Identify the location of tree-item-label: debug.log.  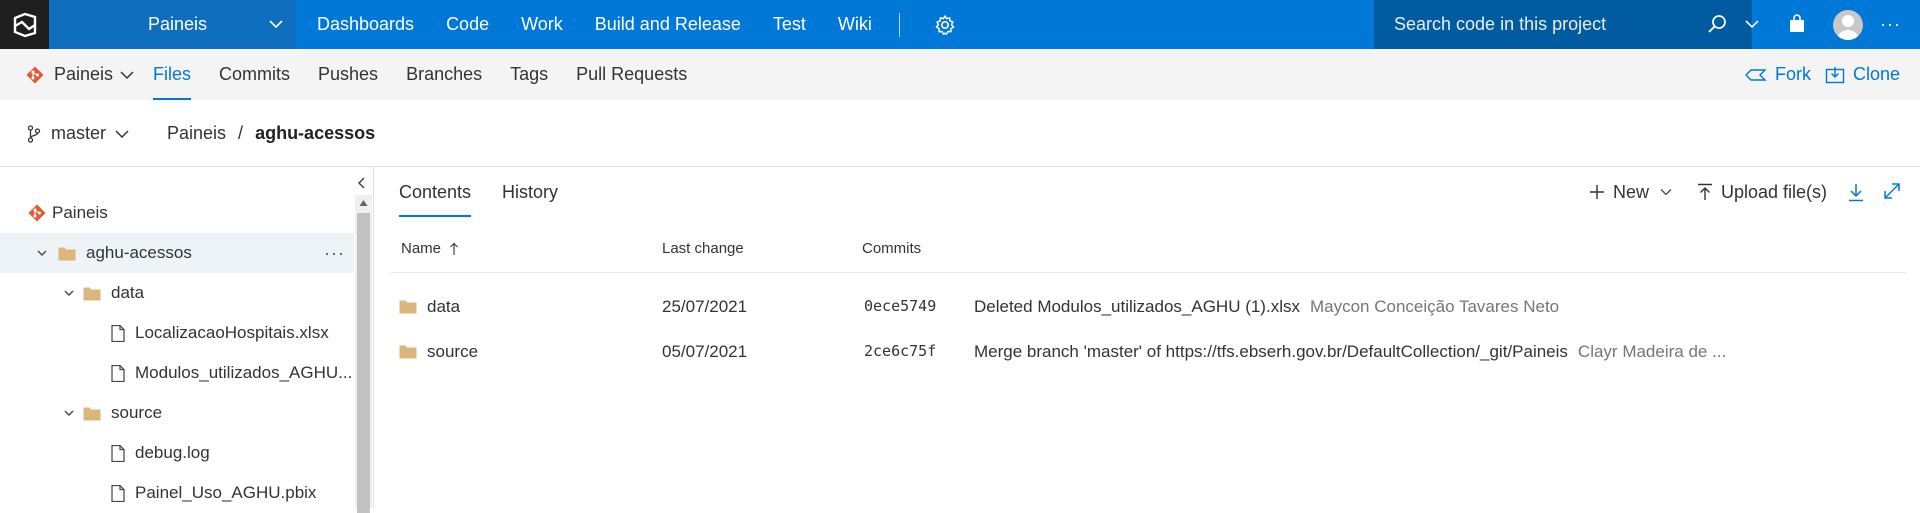
(172, 452).